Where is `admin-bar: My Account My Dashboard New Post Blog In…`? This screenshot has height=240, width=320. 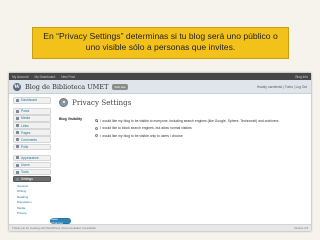 admin-bar: My Account My Dashboard New Post Blog In… is located at coordinates (160, 76).